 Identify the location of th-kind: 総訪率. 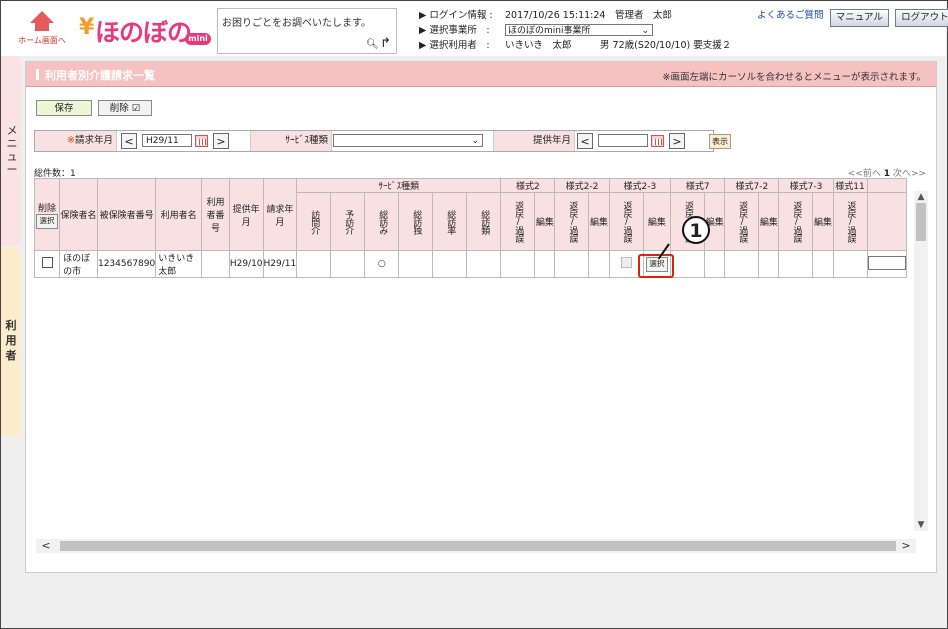
(450, 221).